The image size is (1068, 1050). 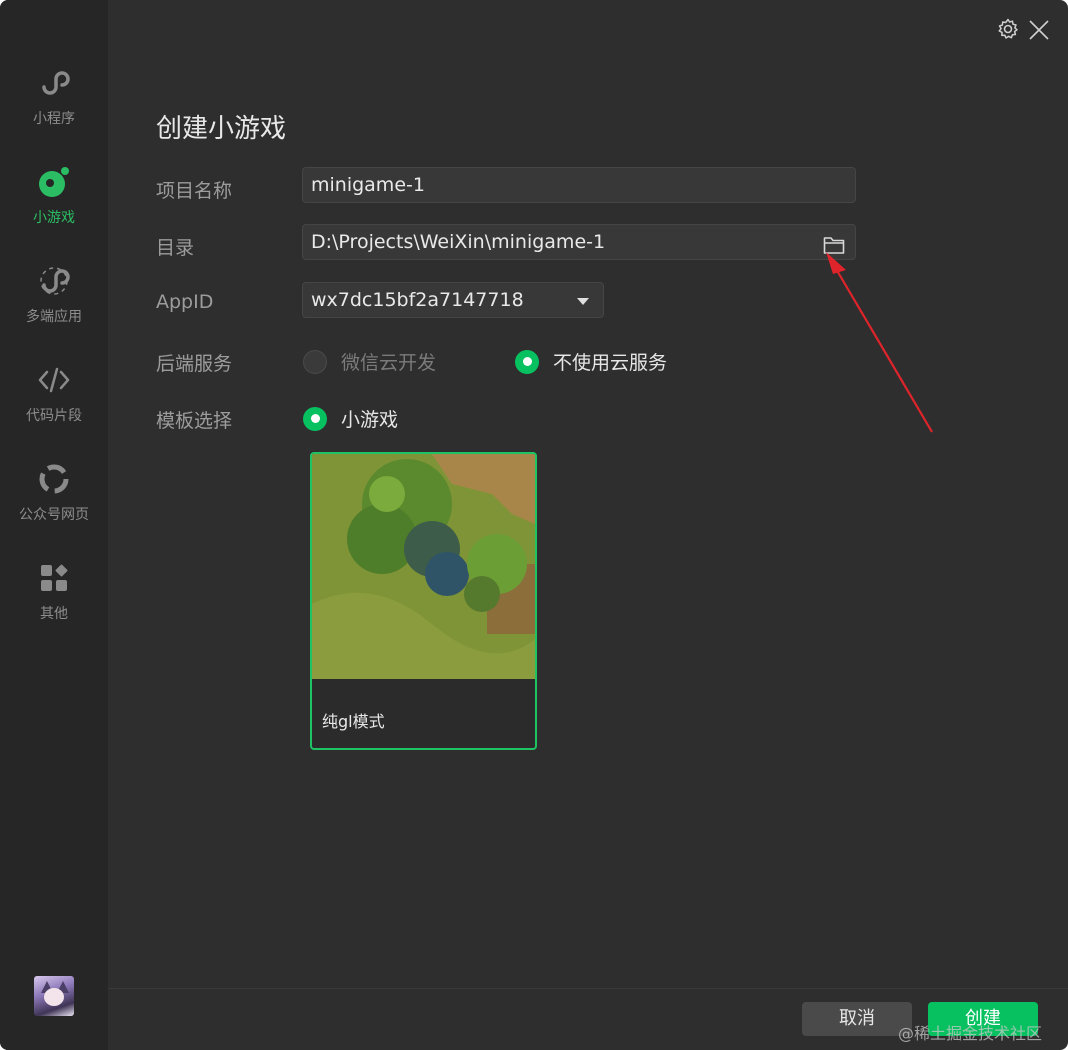 I want to click on radio-label: 不使用云服务, so click(x=610, y=363).